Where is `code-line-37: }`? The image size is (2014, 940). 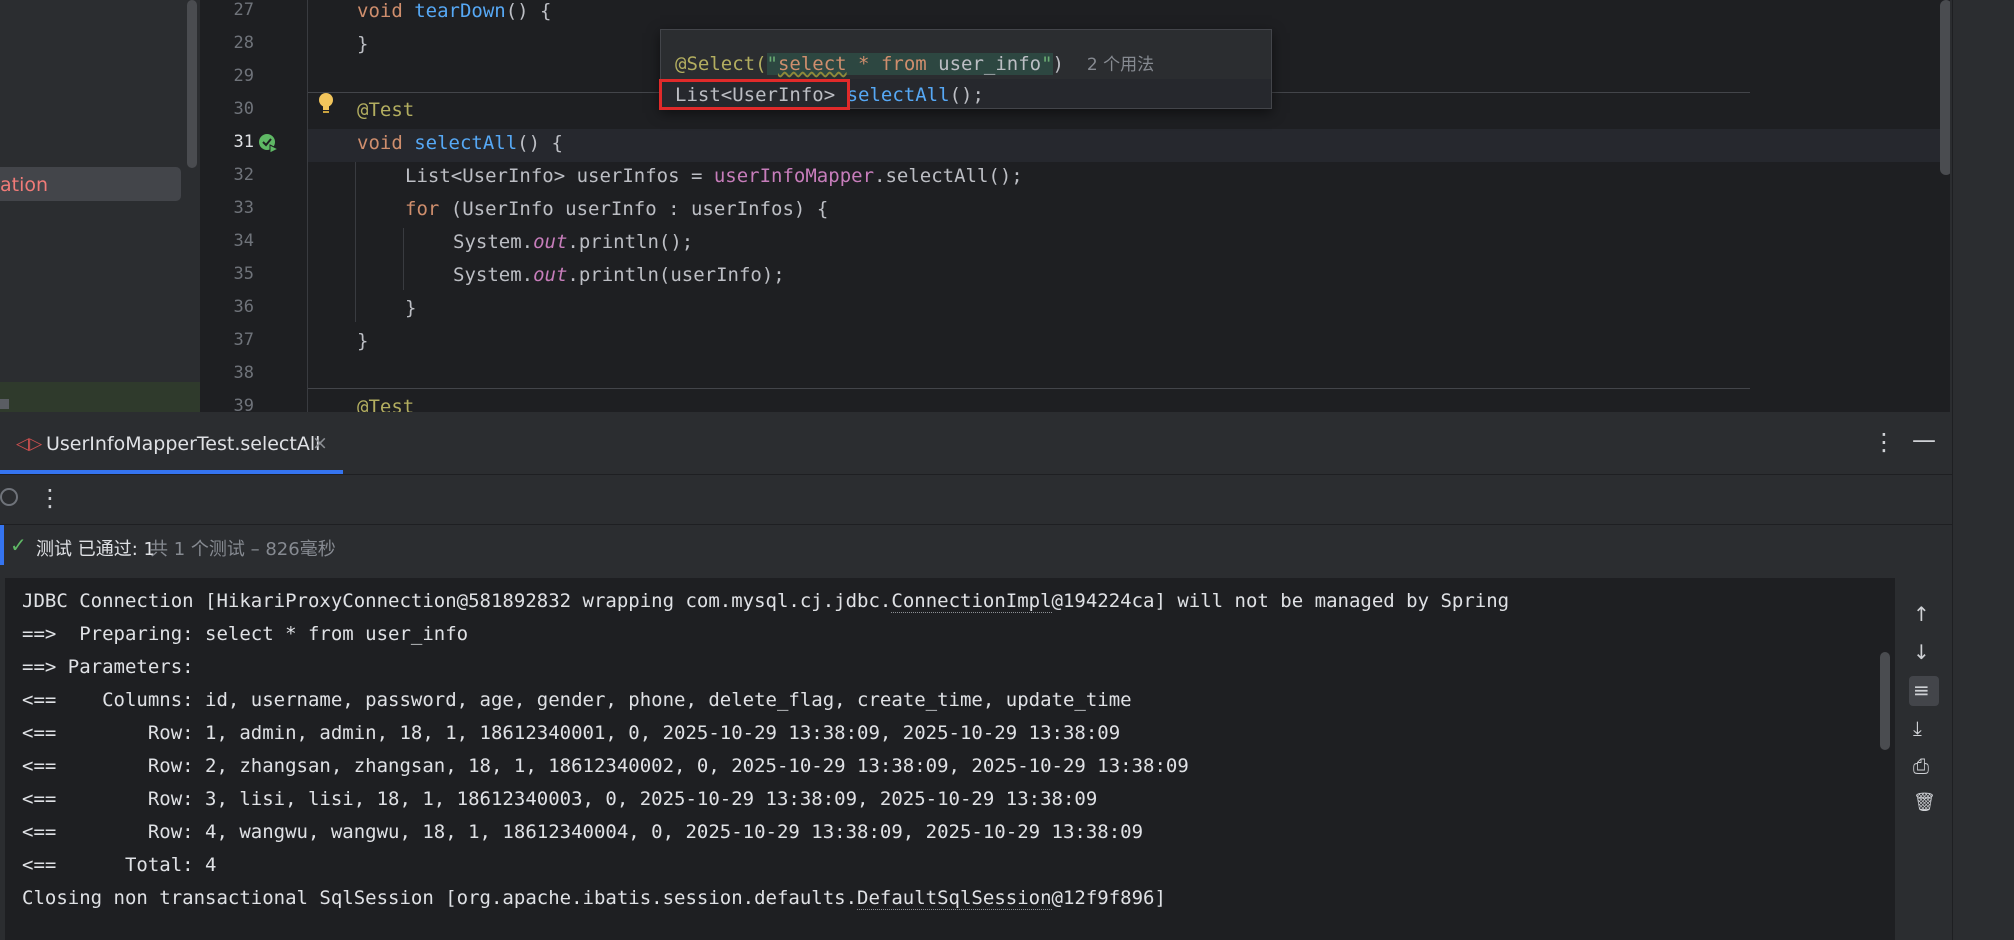 code-line-37: } is located at coordinates (363, 341).